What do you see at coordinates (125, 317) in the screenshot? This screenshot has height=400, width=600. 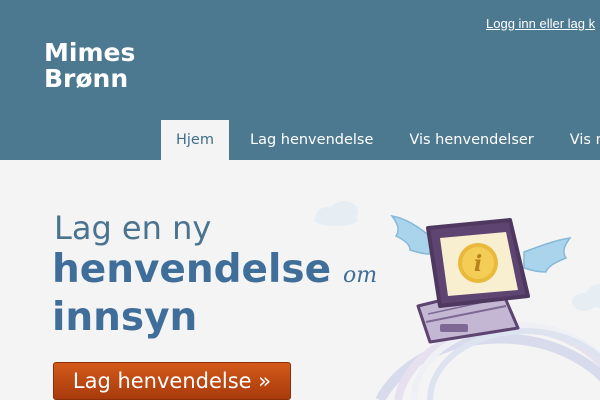 I see `hero-heading-line-3: innsyn` at bounding box center [125, 317].